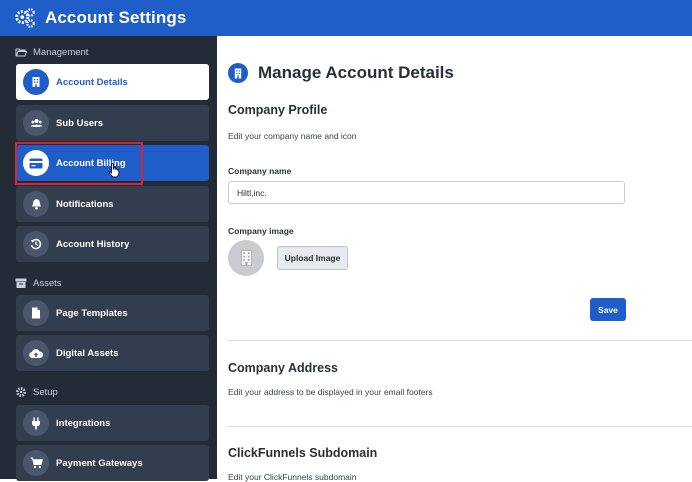  Describe the element at coordinates (85, 204) in the screenshot. I see `sidebar-item-label: Notifications` at that location.